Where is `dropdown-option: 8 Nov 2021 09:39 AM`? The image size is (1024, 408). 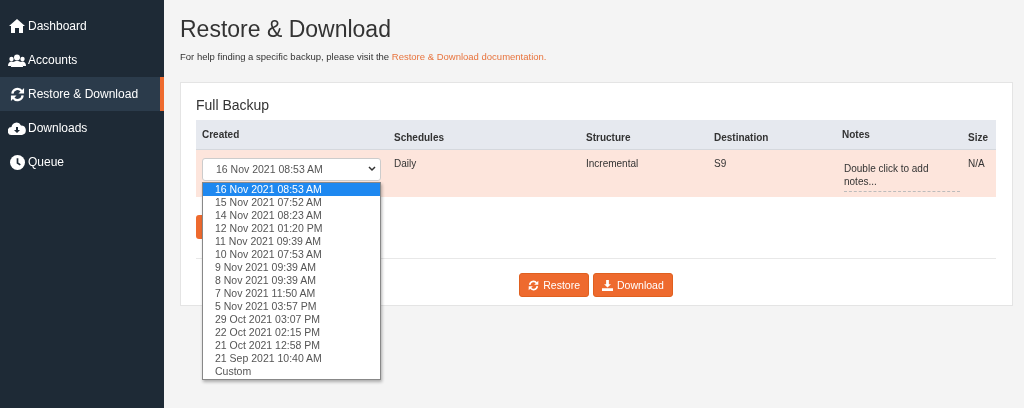 dropdown-option: 8 Nov 2021 09:39 AM is located at coordinates (291, 280).